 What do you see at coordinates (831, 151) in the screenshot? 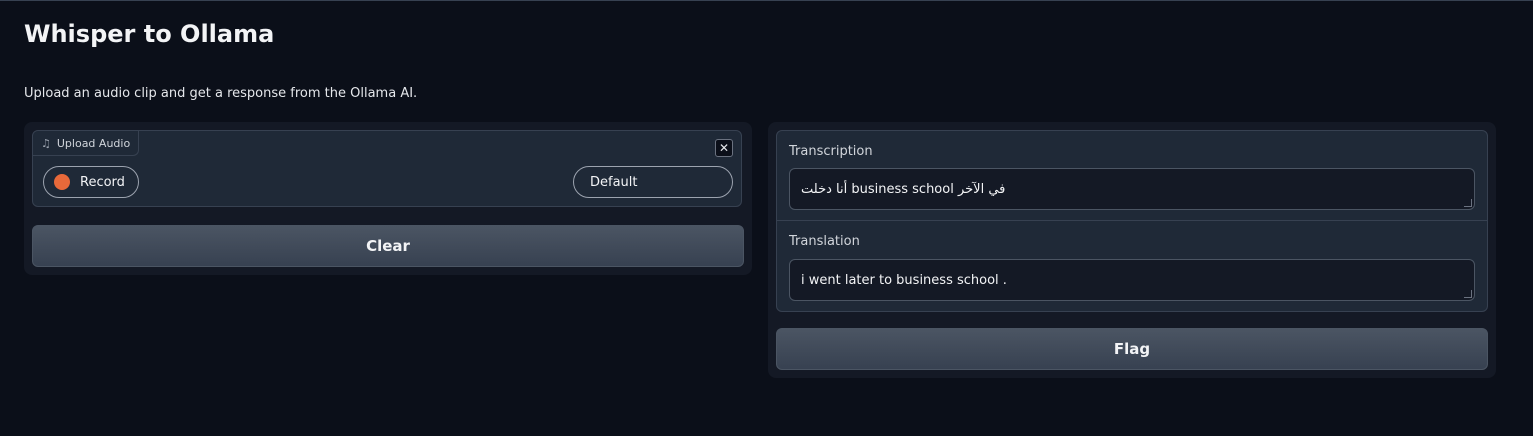
I see `transcription-label: Transcription` at bounding box center [831, 151].